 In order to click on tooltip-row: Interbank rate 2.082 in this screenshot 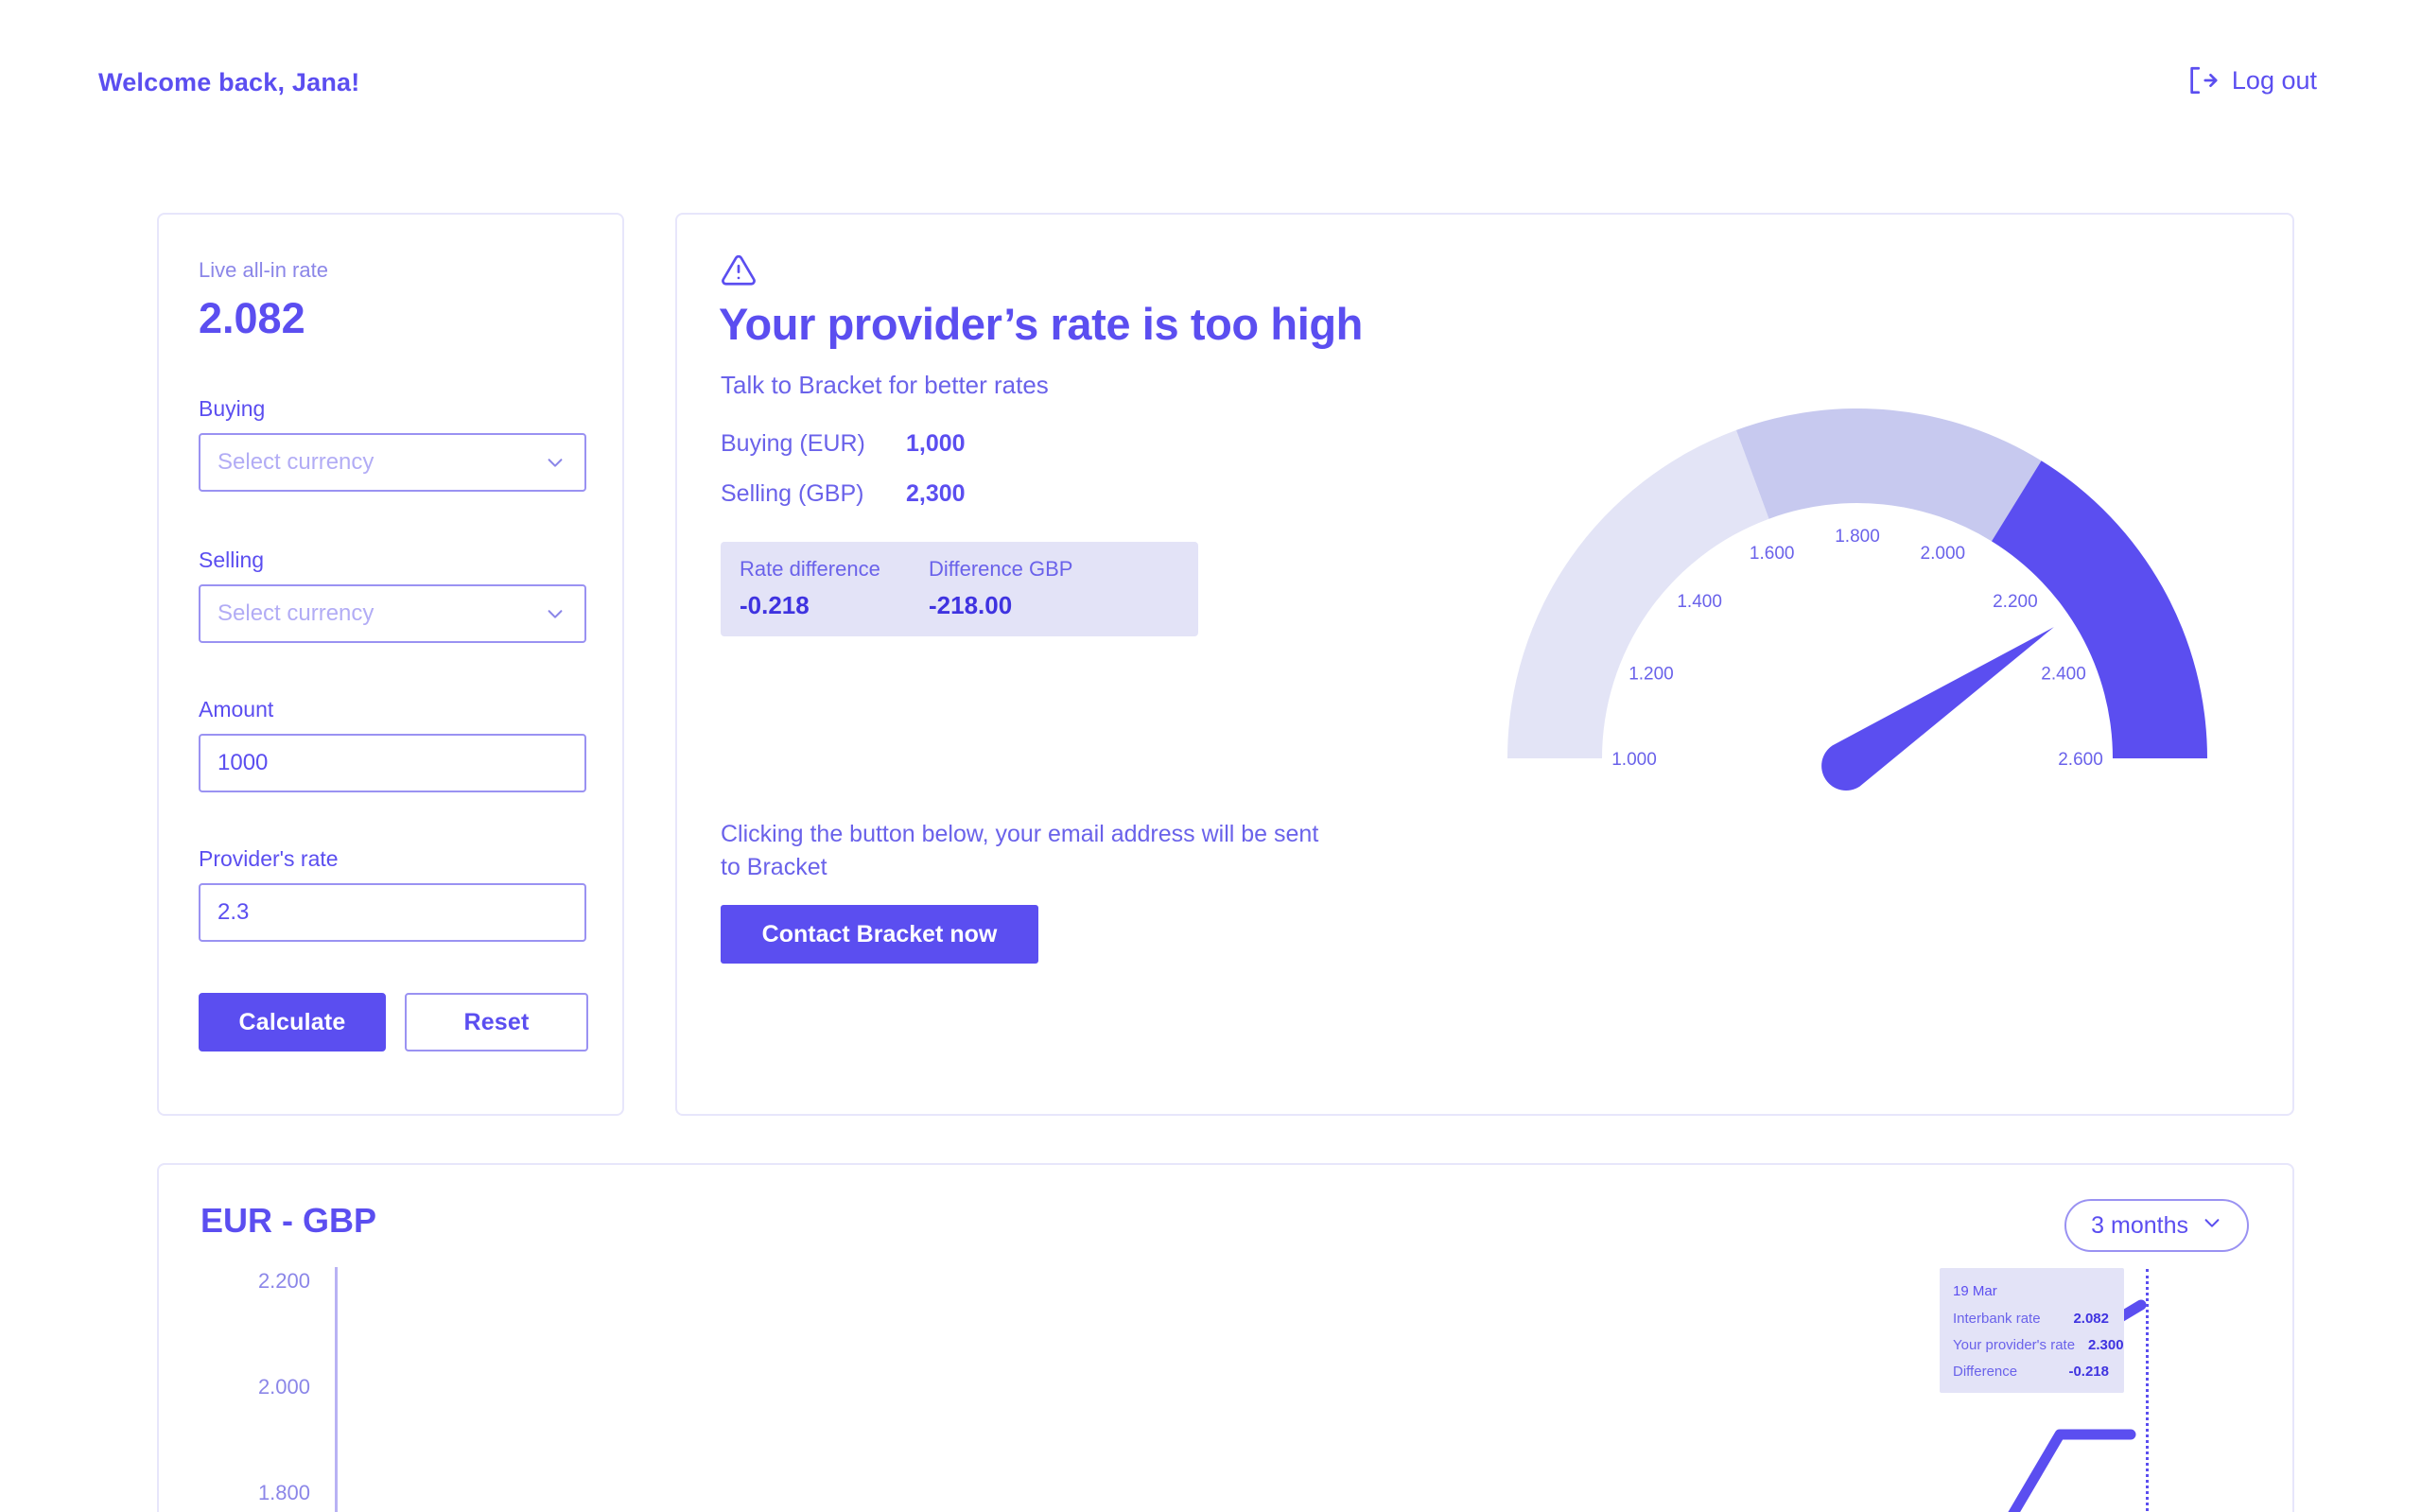, I will do `click(2031, 1319)`.